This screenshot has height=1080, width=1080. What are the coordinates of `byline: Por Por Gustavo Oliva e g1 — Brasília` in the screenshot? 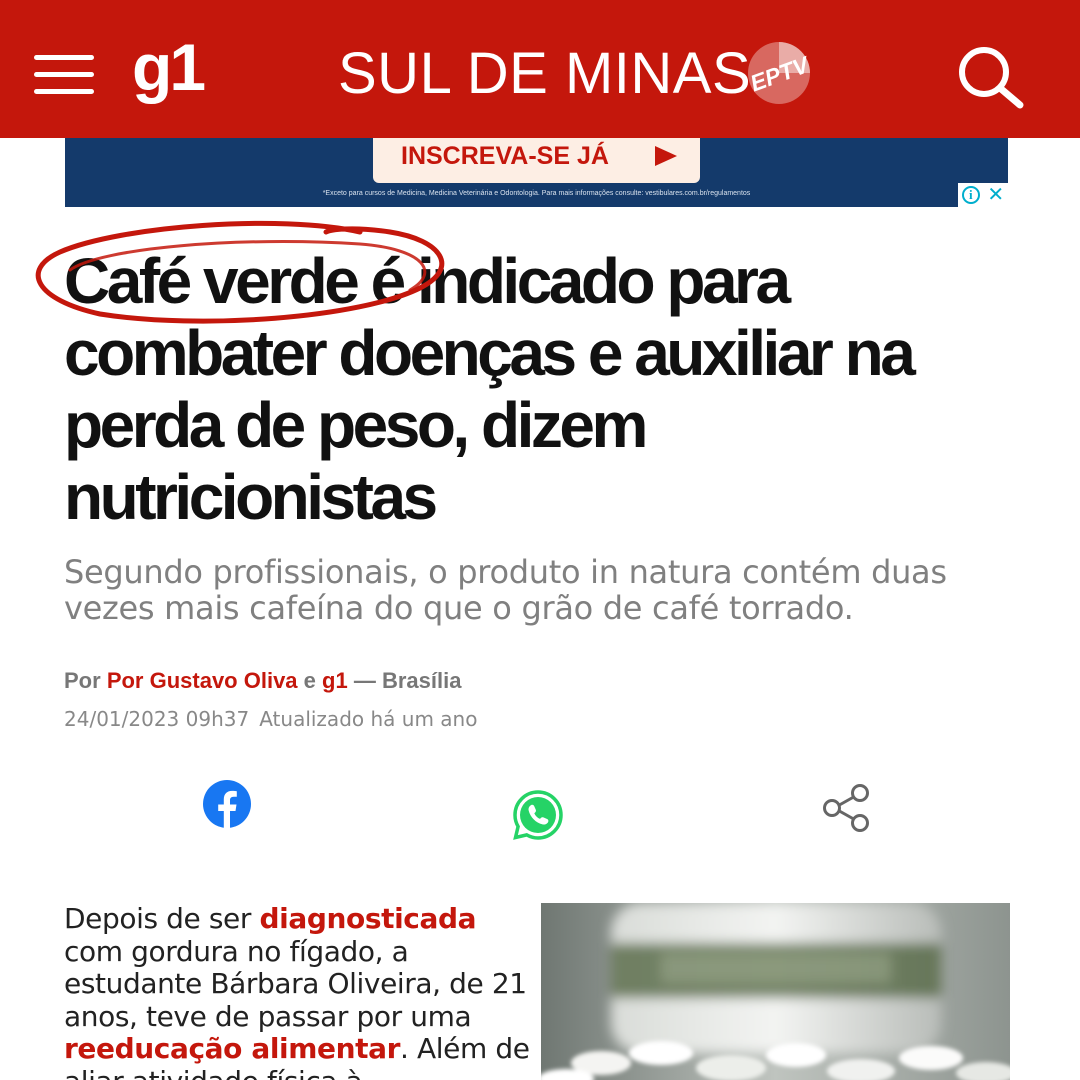 It's located at (262, 681).